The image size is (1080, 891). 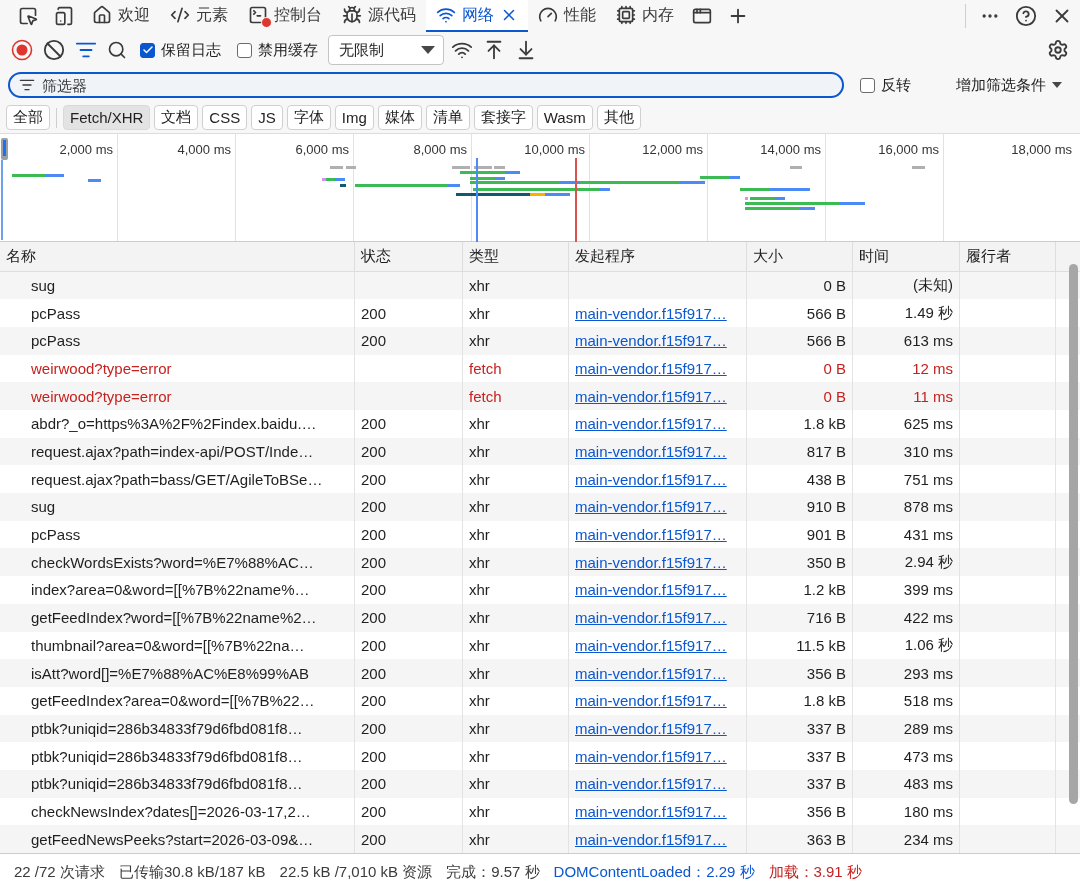 I want to click on type-filter-chip: CSS, so click(x=225, y=117).